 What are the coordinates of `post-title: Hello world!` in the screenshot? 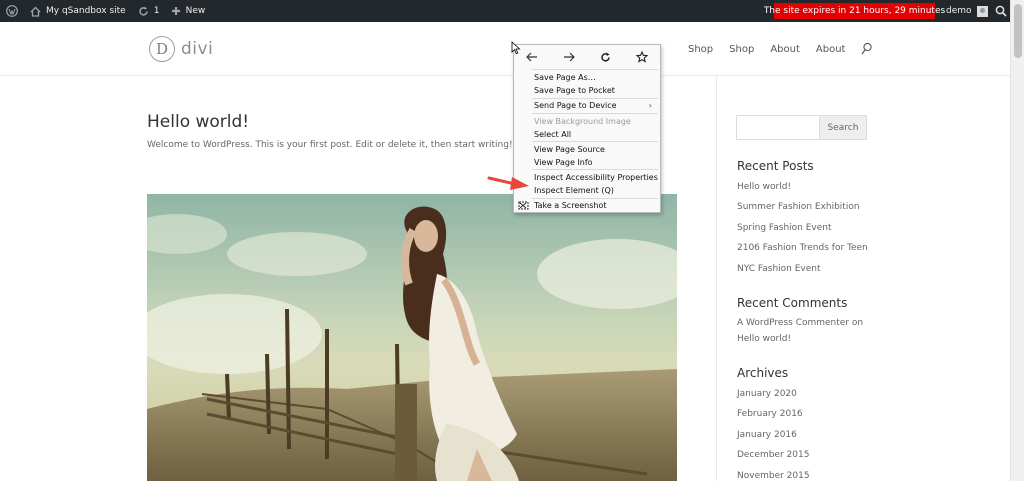 It's located at (198, 122).